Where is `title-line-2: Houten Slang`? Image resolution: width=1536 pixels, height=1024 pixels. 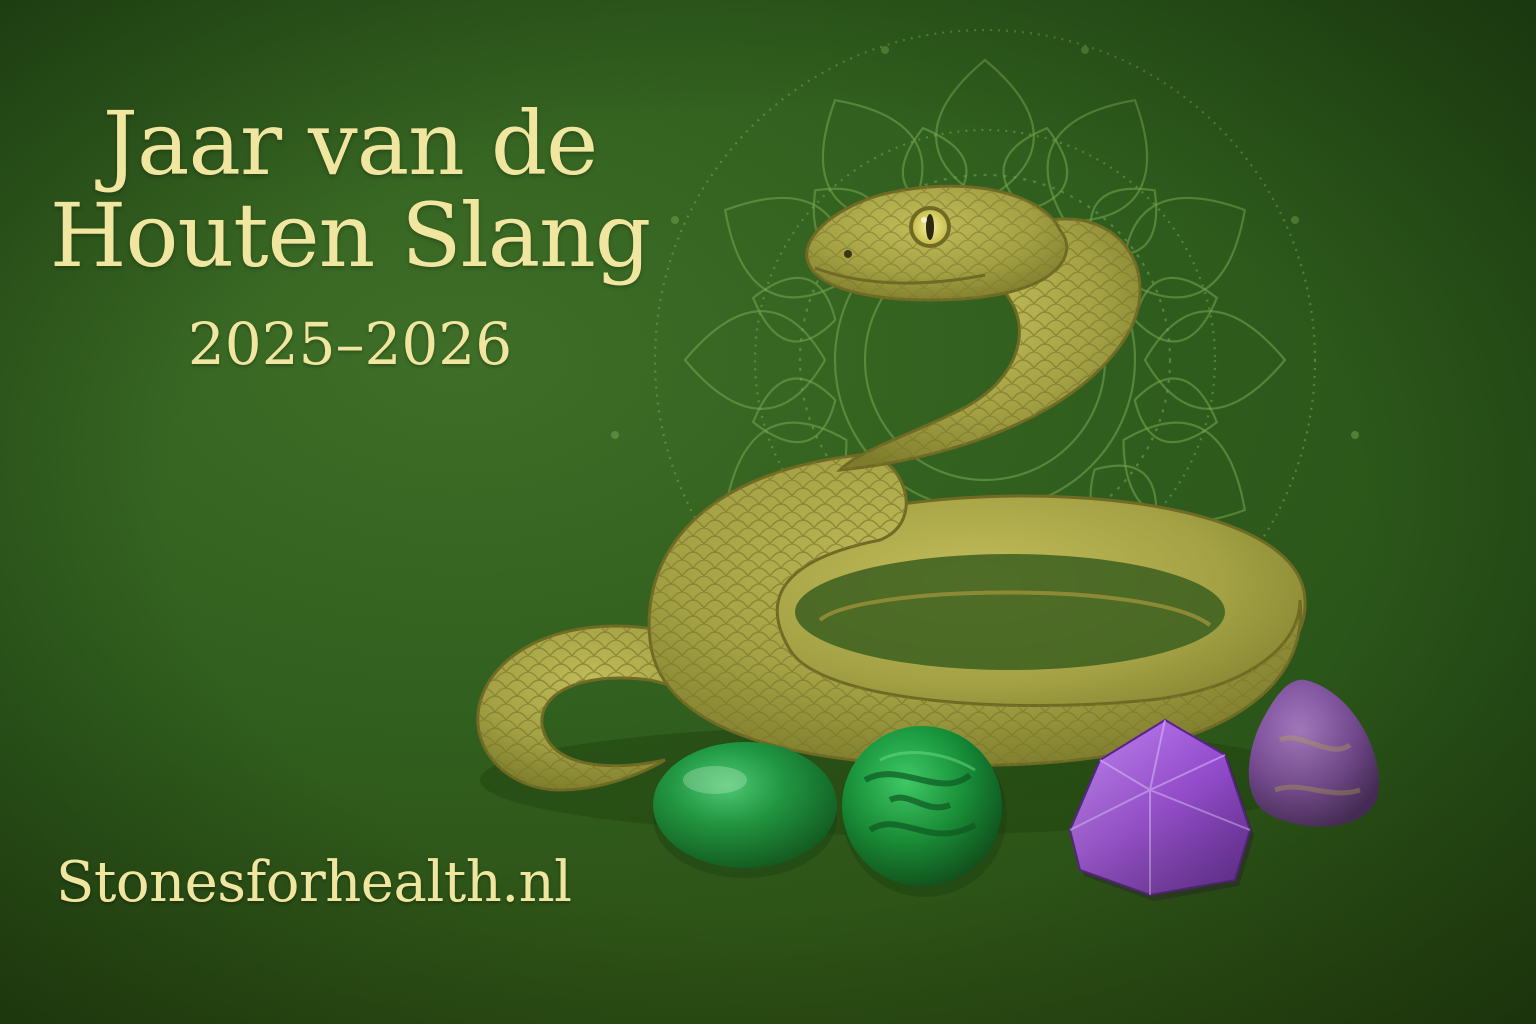 title-line-2: Houten Slang is located at coordinates (350, 235).